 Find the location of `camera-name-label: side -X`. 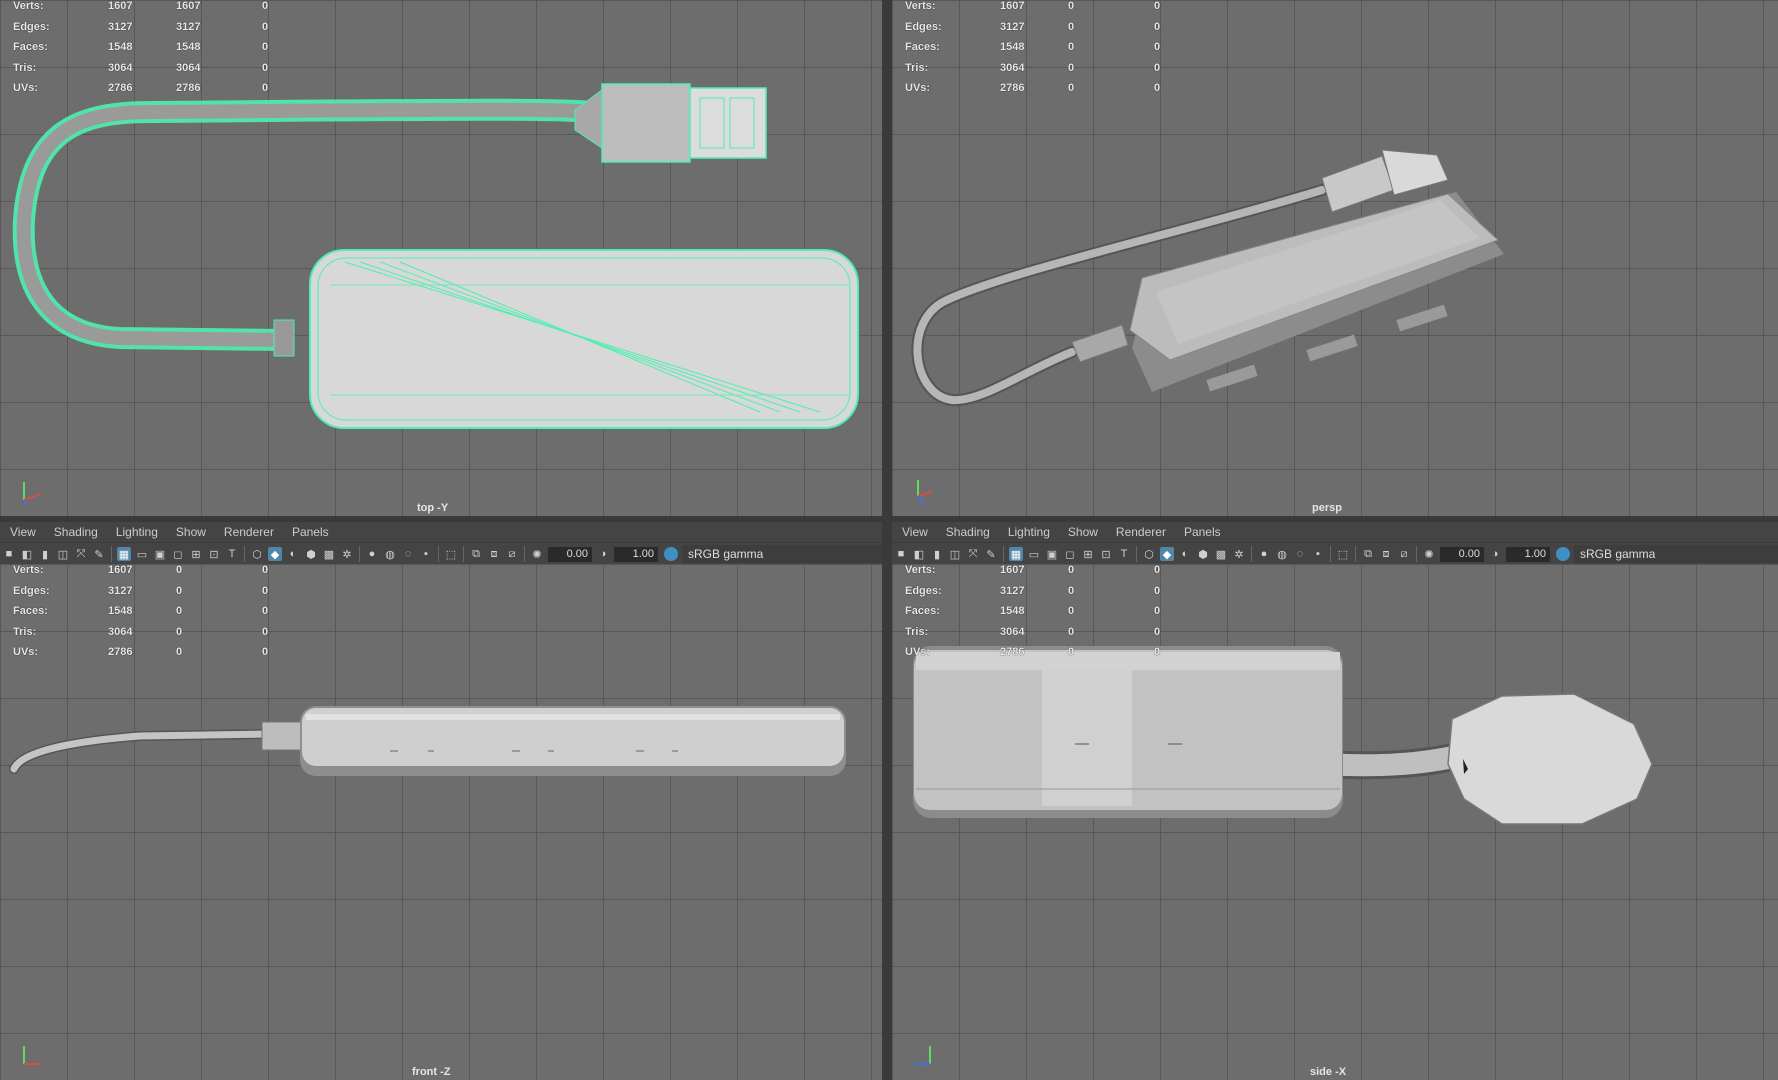

camera-name-label: side -X is located at coordinates (1328, 1072).